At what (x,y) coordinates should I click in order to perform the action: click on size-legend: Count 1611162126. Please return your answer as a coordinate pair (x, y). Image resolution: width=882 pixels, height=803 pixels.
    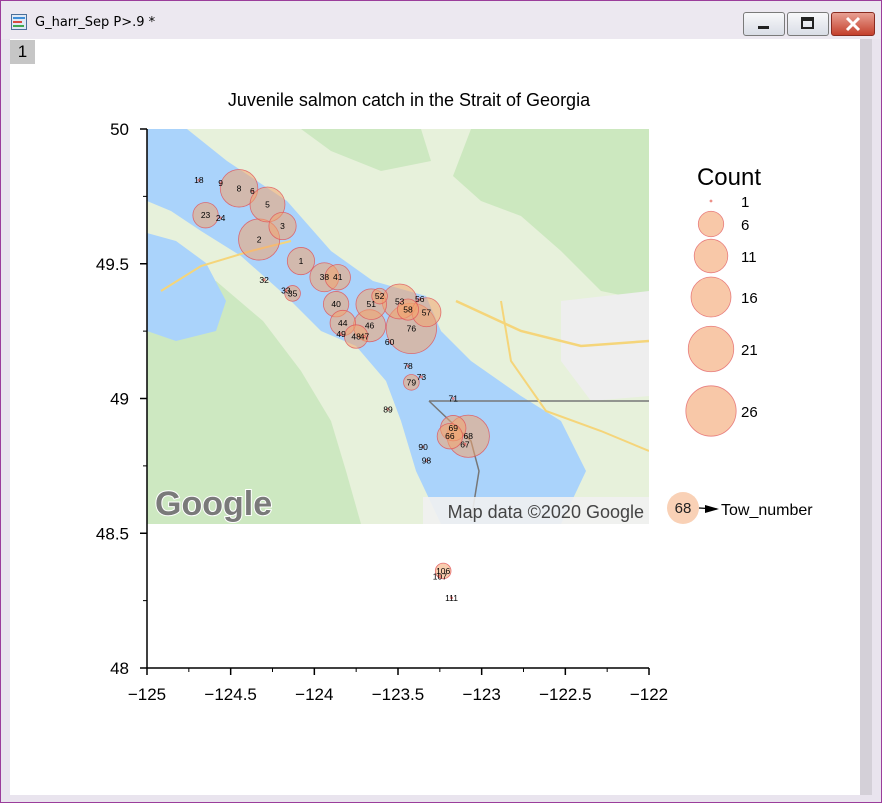
    Looking at the image, I should click on (723, 300).